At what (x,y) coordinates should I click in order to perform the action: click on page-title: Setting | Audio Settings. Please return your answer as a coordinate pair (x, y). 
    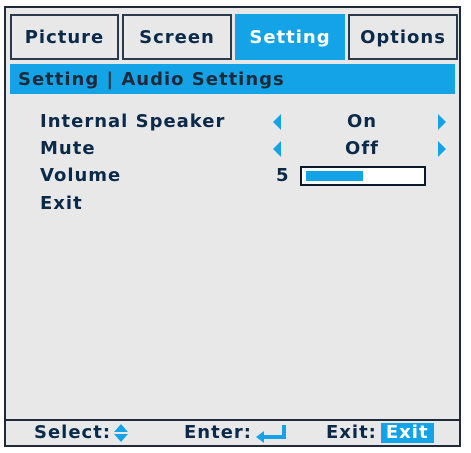
    Looking at the image, I should click on (232, 79).